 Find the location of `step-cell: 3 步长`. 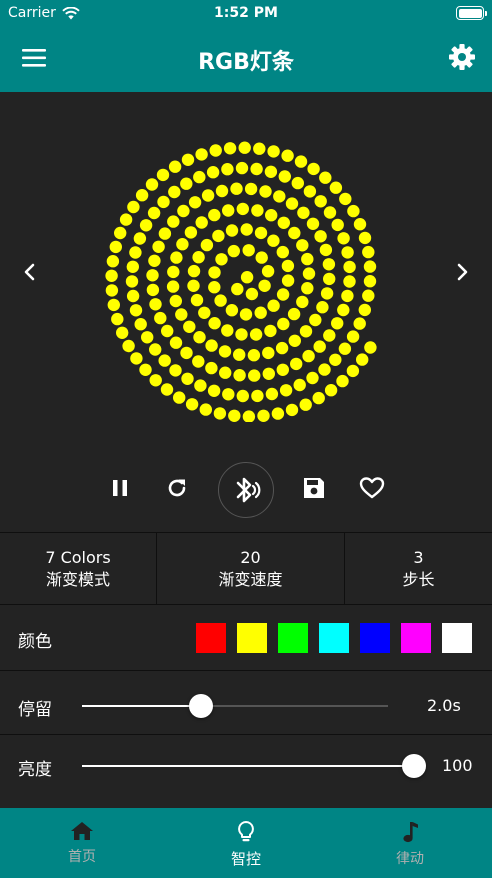

step-cell: 3 步长 is located at coordinates (418, 568).